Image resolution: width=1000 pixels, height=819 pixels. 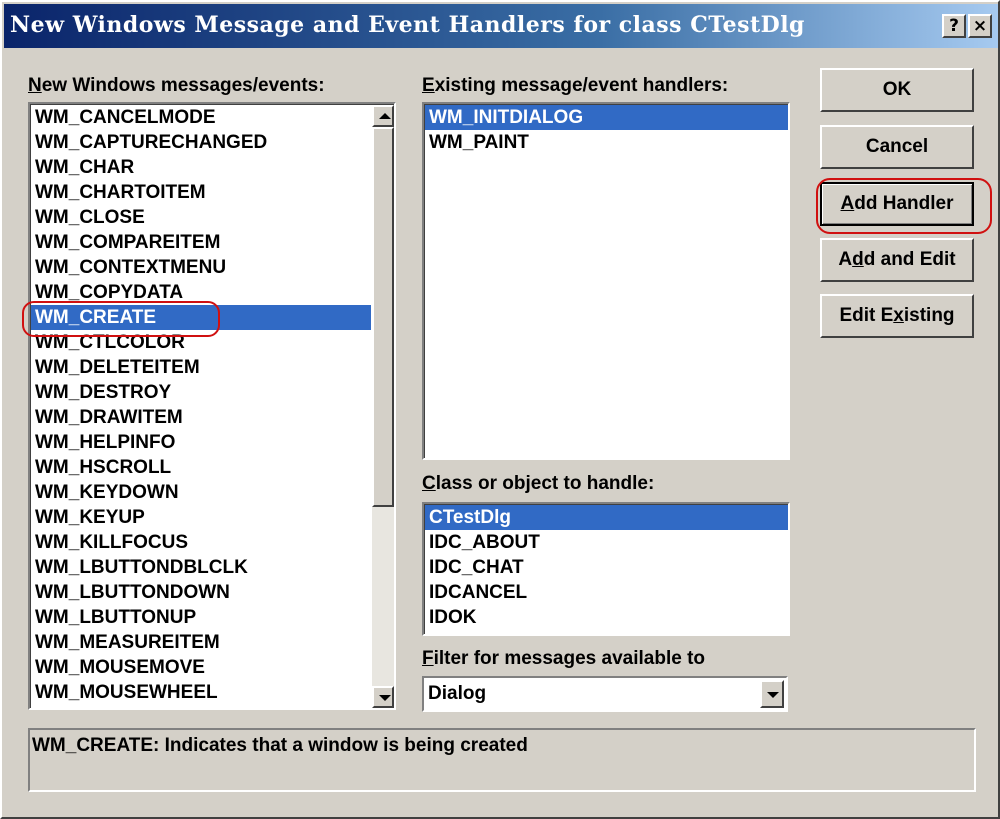 What do you see at coordinates (201, 292) in the screenshot?
I see `message-list-item: WM_COPYDATA` at bounding box center [201, 292].